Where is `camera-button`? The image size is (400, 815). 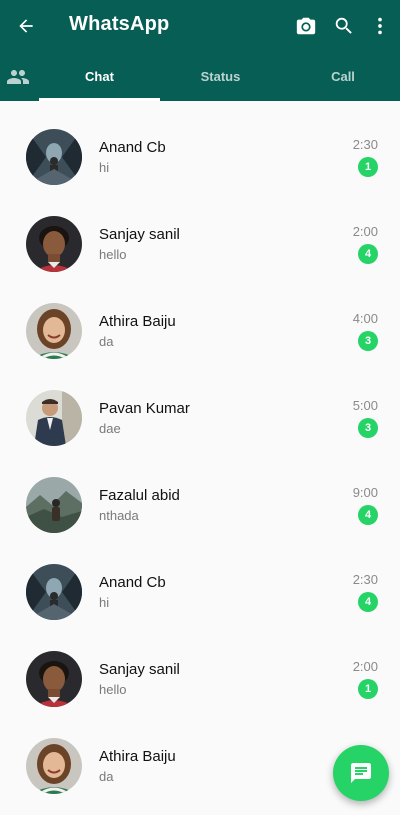
camera-button is located at coordinates (306, 26).